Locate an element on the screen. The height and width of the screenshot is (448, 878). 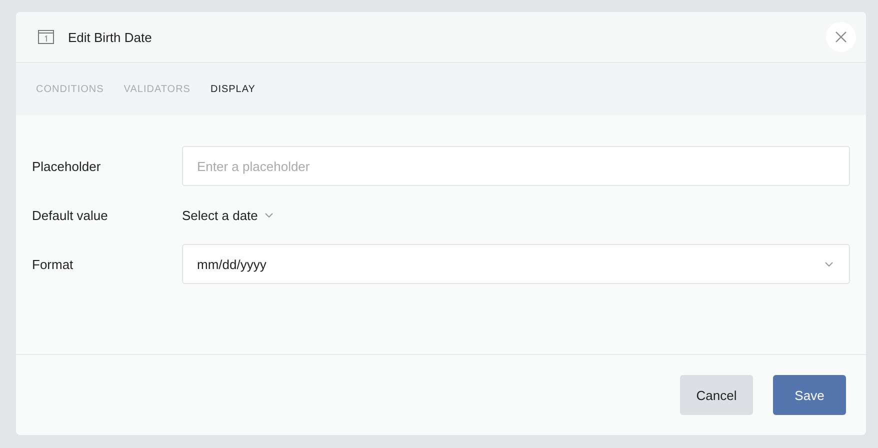
input-field: Enter a placeholder is located at coordinates (516, 166).